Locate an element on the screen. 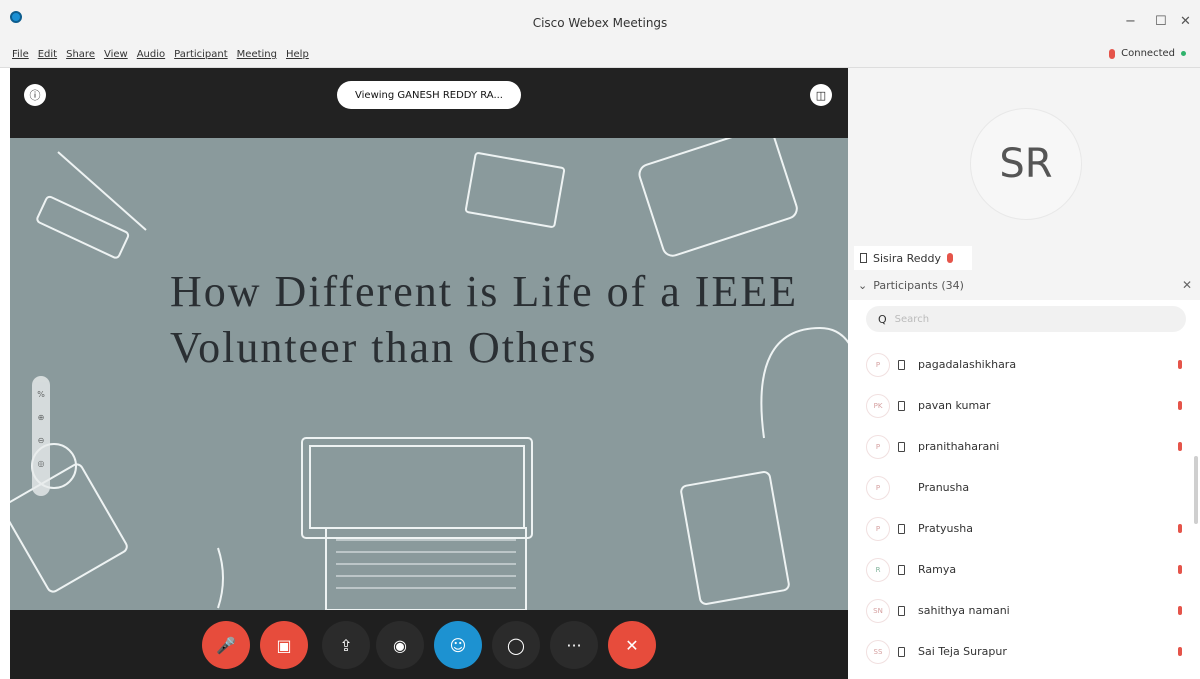 Image resolution: width=1200 pixels, height=679 pixels. participant-name: sahithya namani is located at coordinates (964, 610).